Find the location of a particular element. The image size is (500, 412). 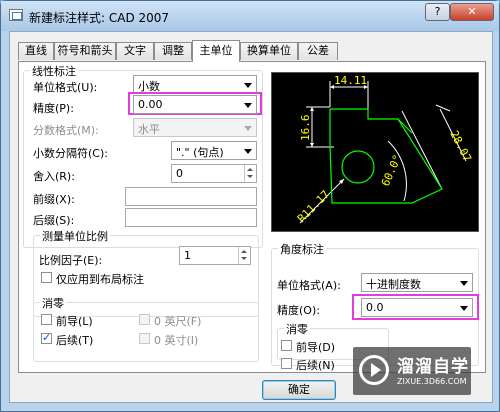

angular-zero-suppression-title: 消零 is located at coordinates (297, 329).